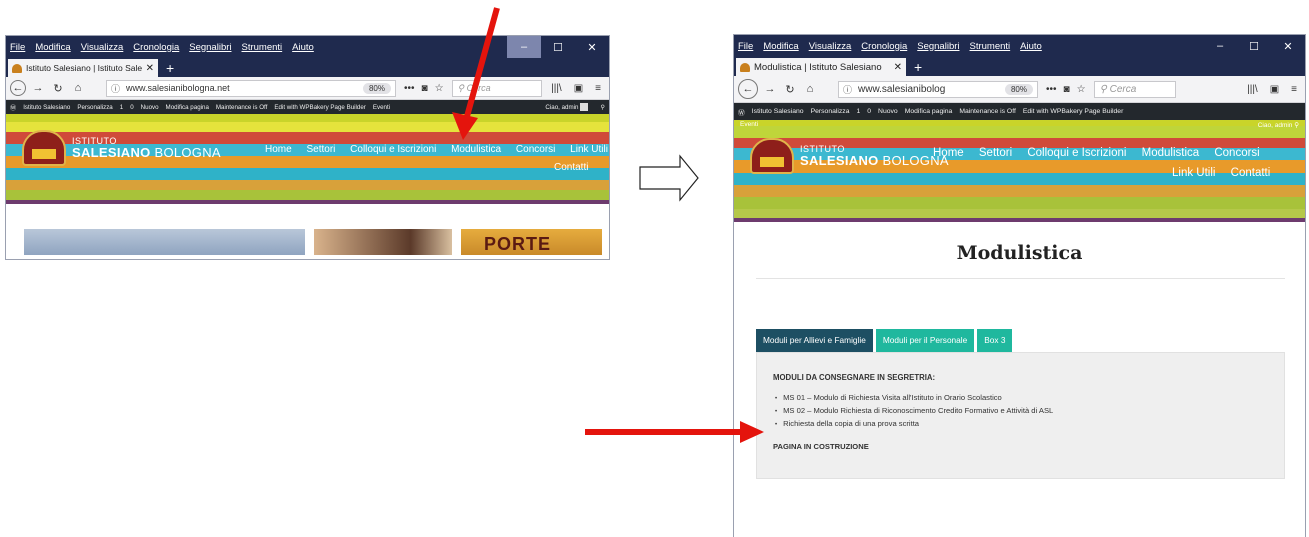  I want to click on red-arrowhead-down, so click(465, 126).